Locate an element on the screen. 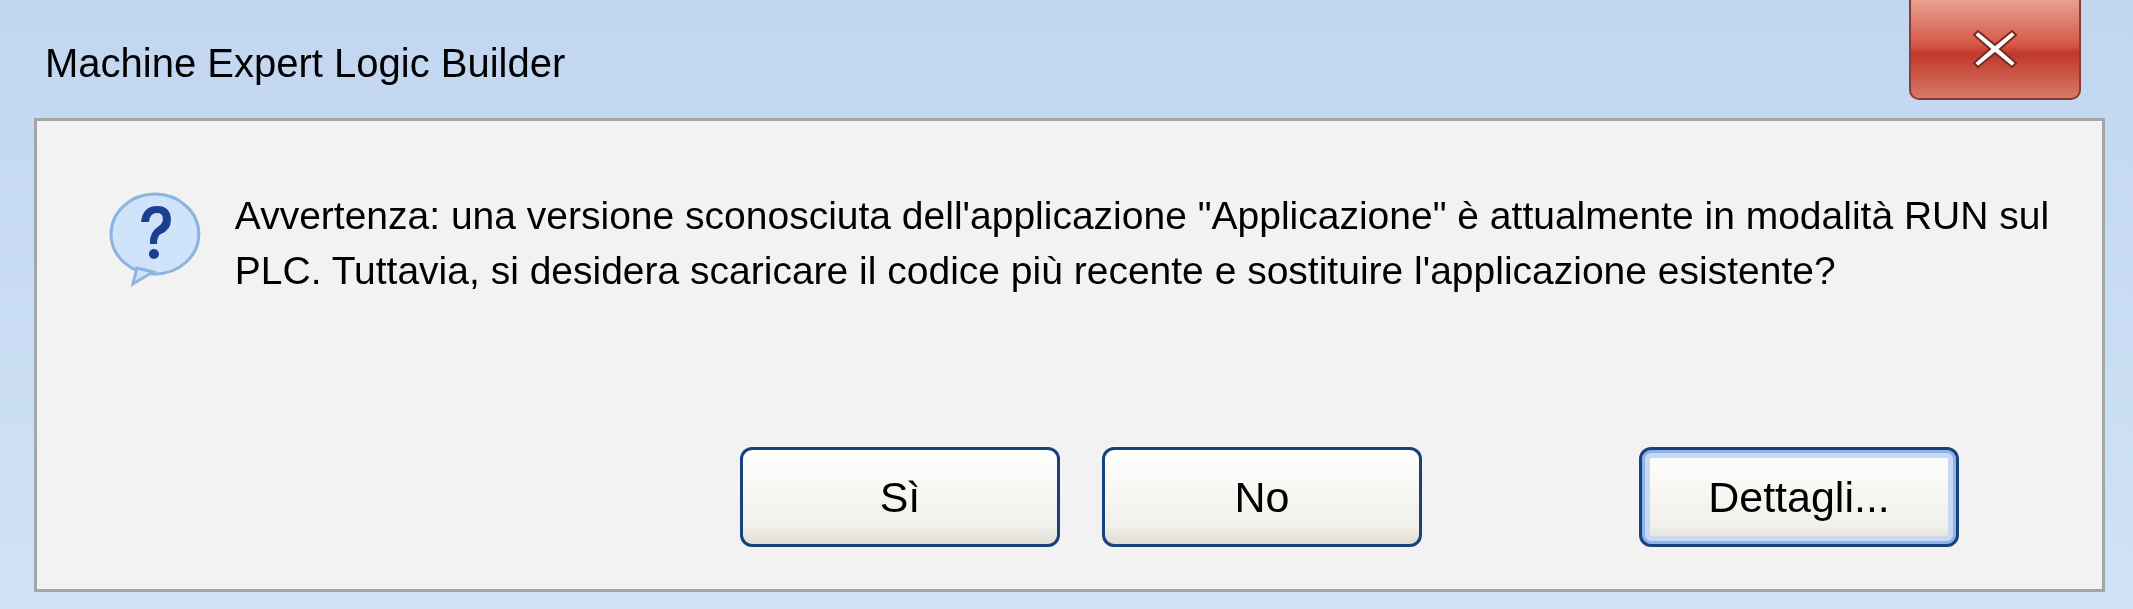 The height and width of the screenshot is (609, 2133). window-title: Machine Expert Logic Builder is located at coordinates (305, 63).